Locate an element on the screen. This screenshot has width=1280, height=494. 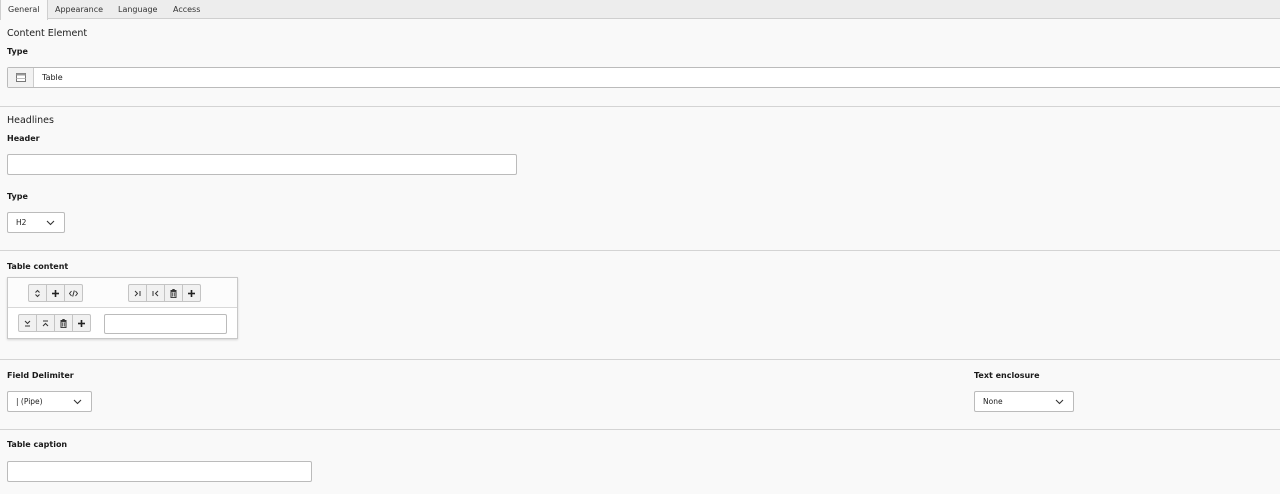
type-icon-box is located at coordinates (21, 77).